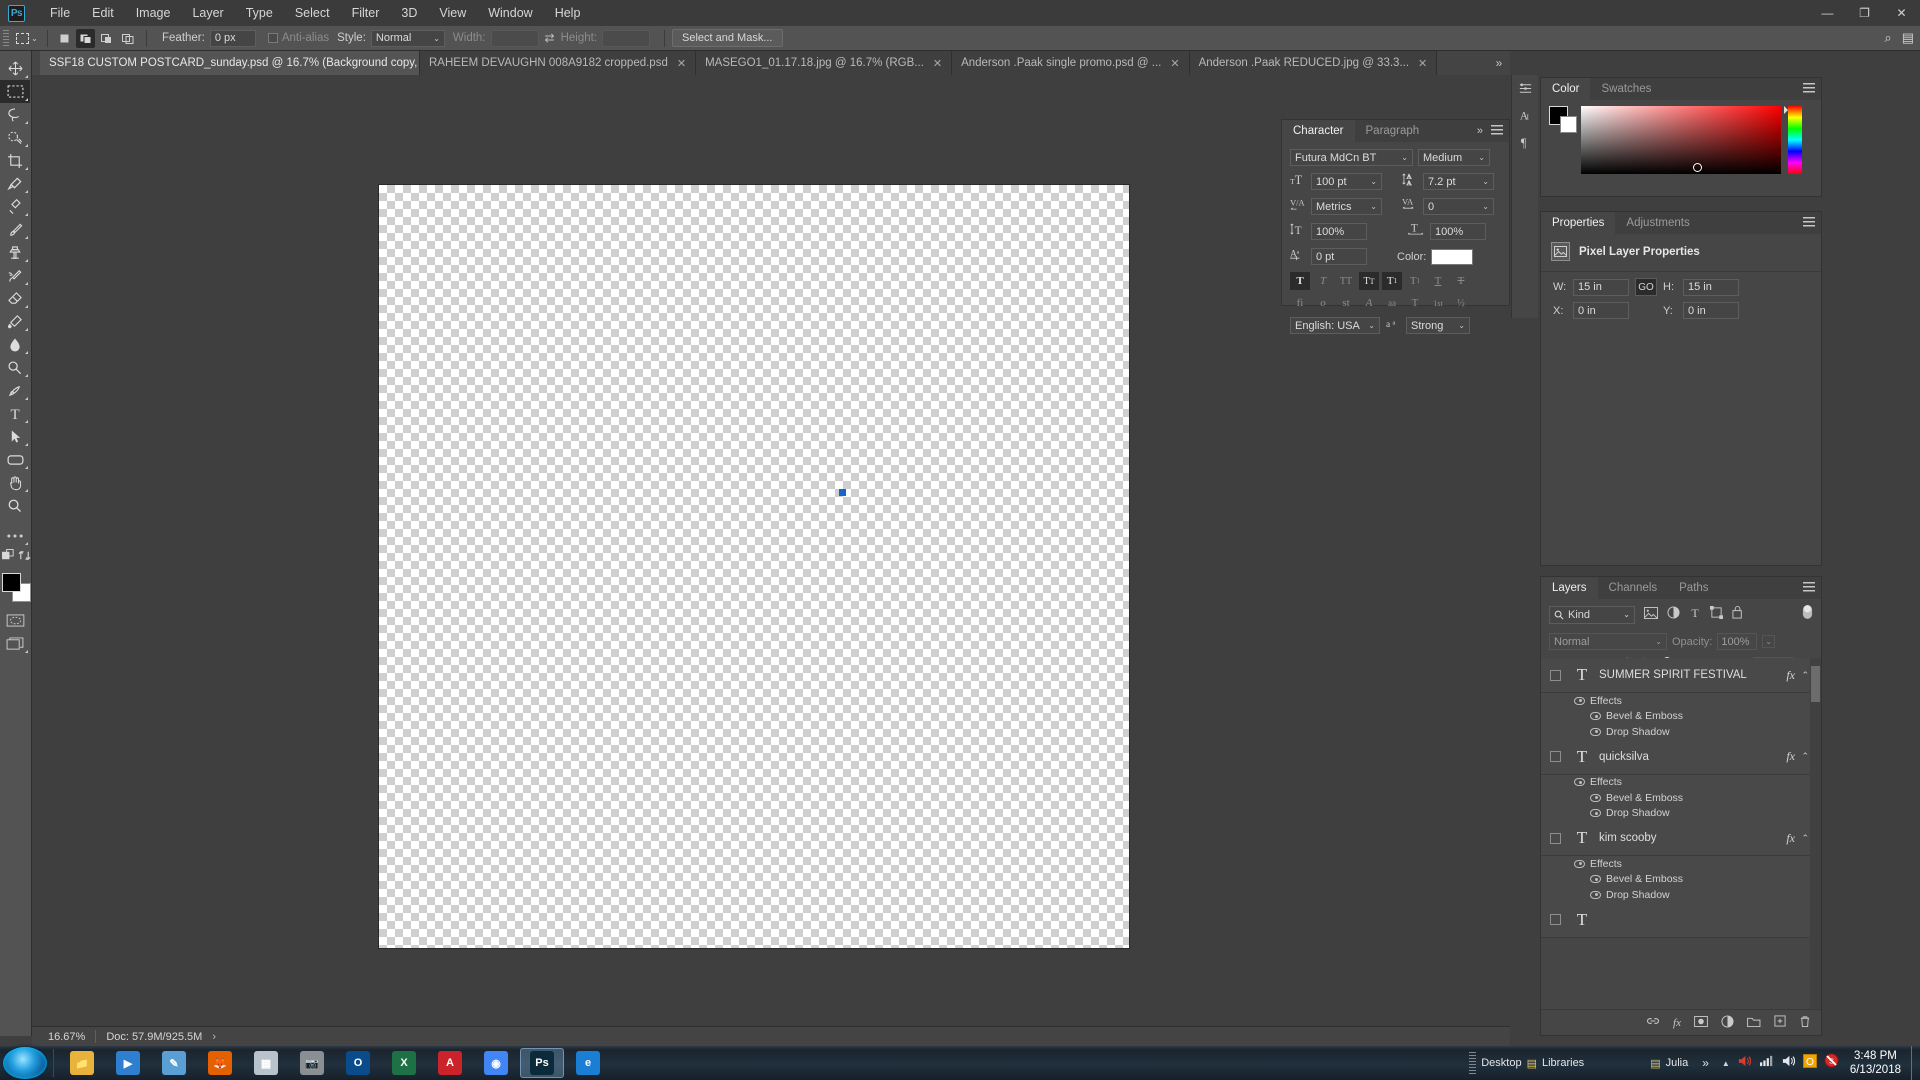 This screenshot has height=1080, width=1920. I want to click on anti-alias-select: Strong ⌄, so click(1438, 325).